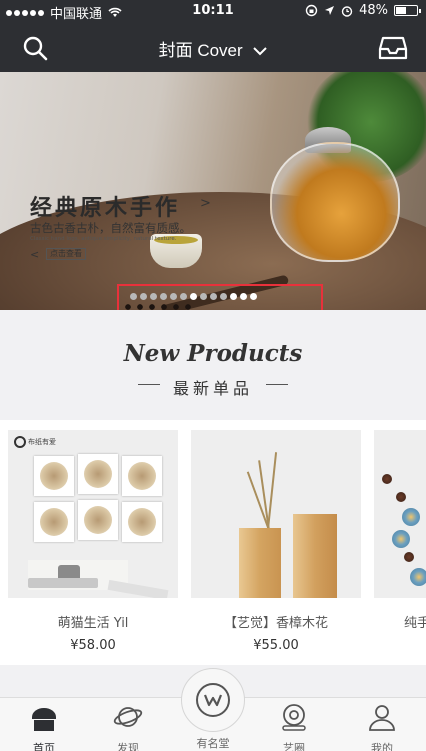  Describe the element at coordinates (294, 746) in the screenshot. I see `tab-label: 艺圈` at that location.